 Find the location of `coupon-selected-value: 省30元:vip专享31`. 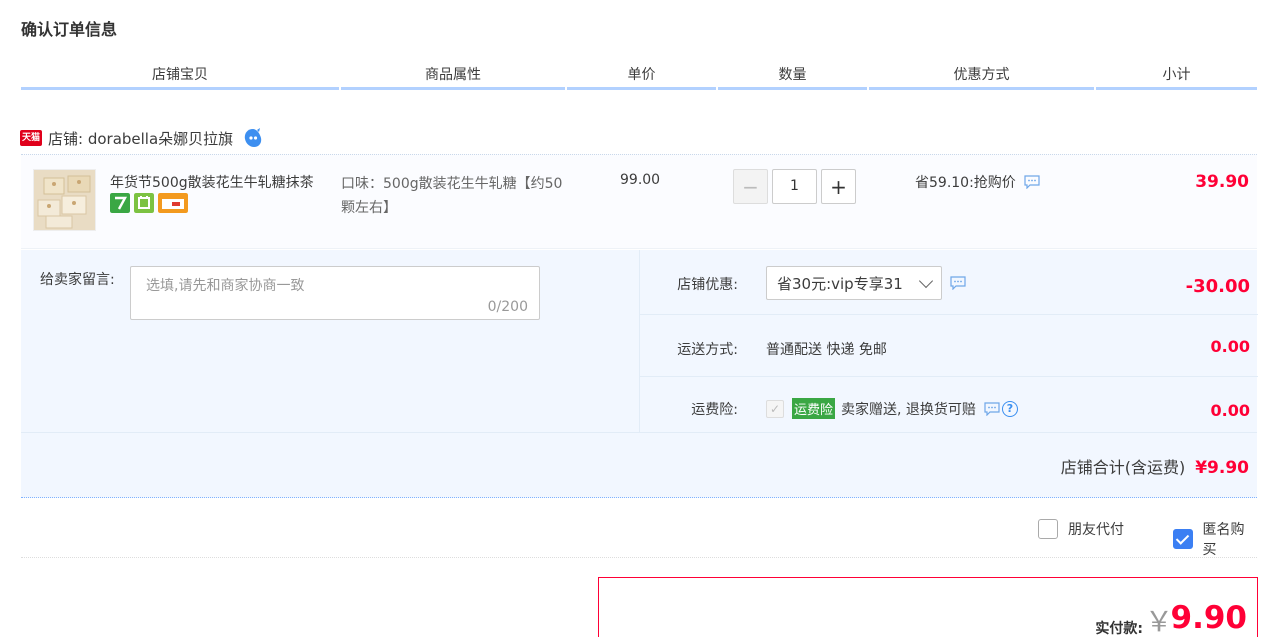

coupon-selected-value: 省30元:vip专享31 is located at coordinates (840, 283).